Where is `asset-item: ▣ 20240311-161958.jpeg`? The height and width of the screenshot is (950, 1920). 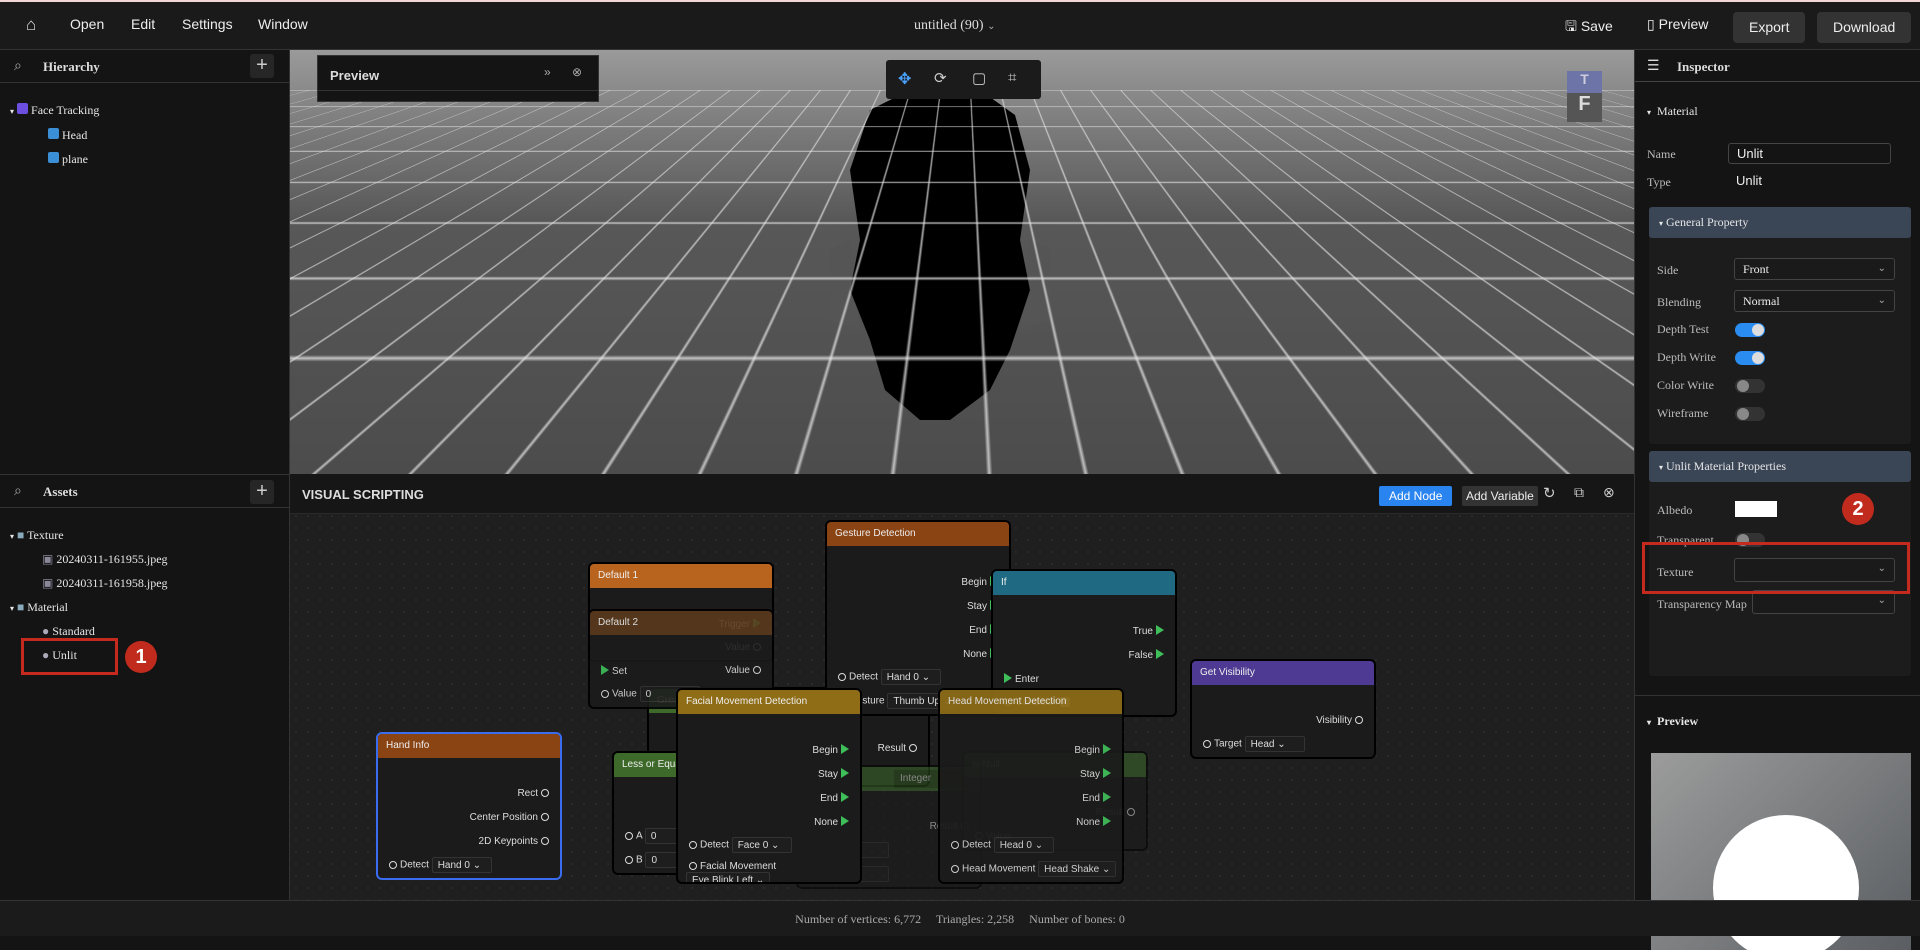
asset-item: ▣ 20240311-161958.jpeg is located at coordinates (105, 583).